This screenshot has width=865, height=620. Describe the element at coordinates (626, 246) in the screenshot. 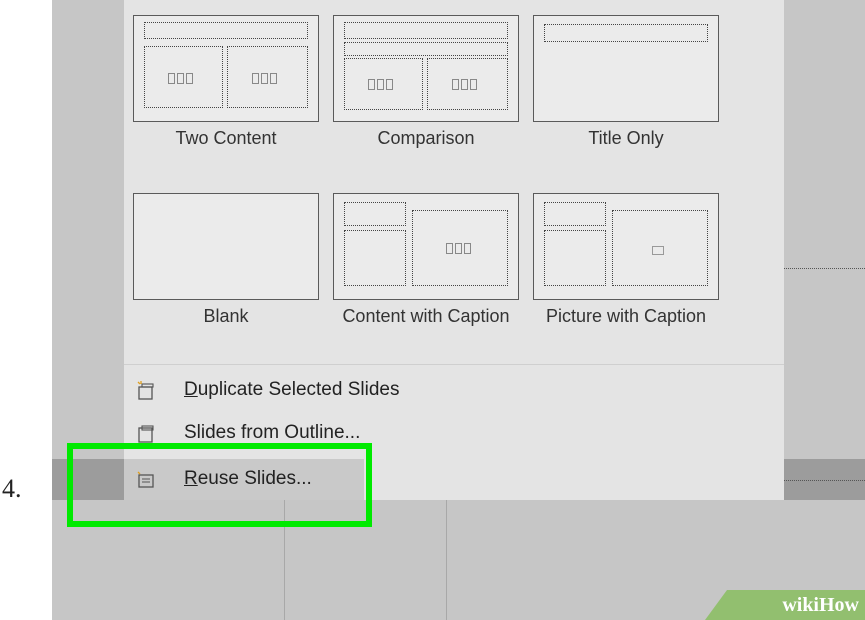

I see `layout-picture-with-caption` at that location.